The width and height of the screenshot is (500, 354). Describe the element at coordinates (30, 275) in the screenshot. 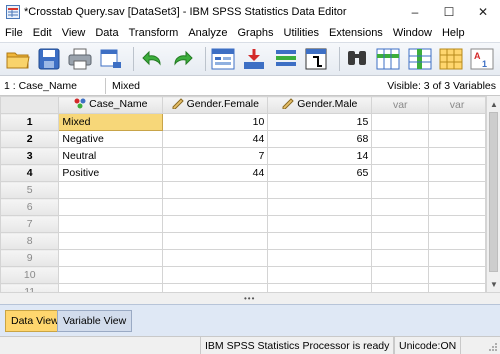

I see `row-number: 10` at that location.